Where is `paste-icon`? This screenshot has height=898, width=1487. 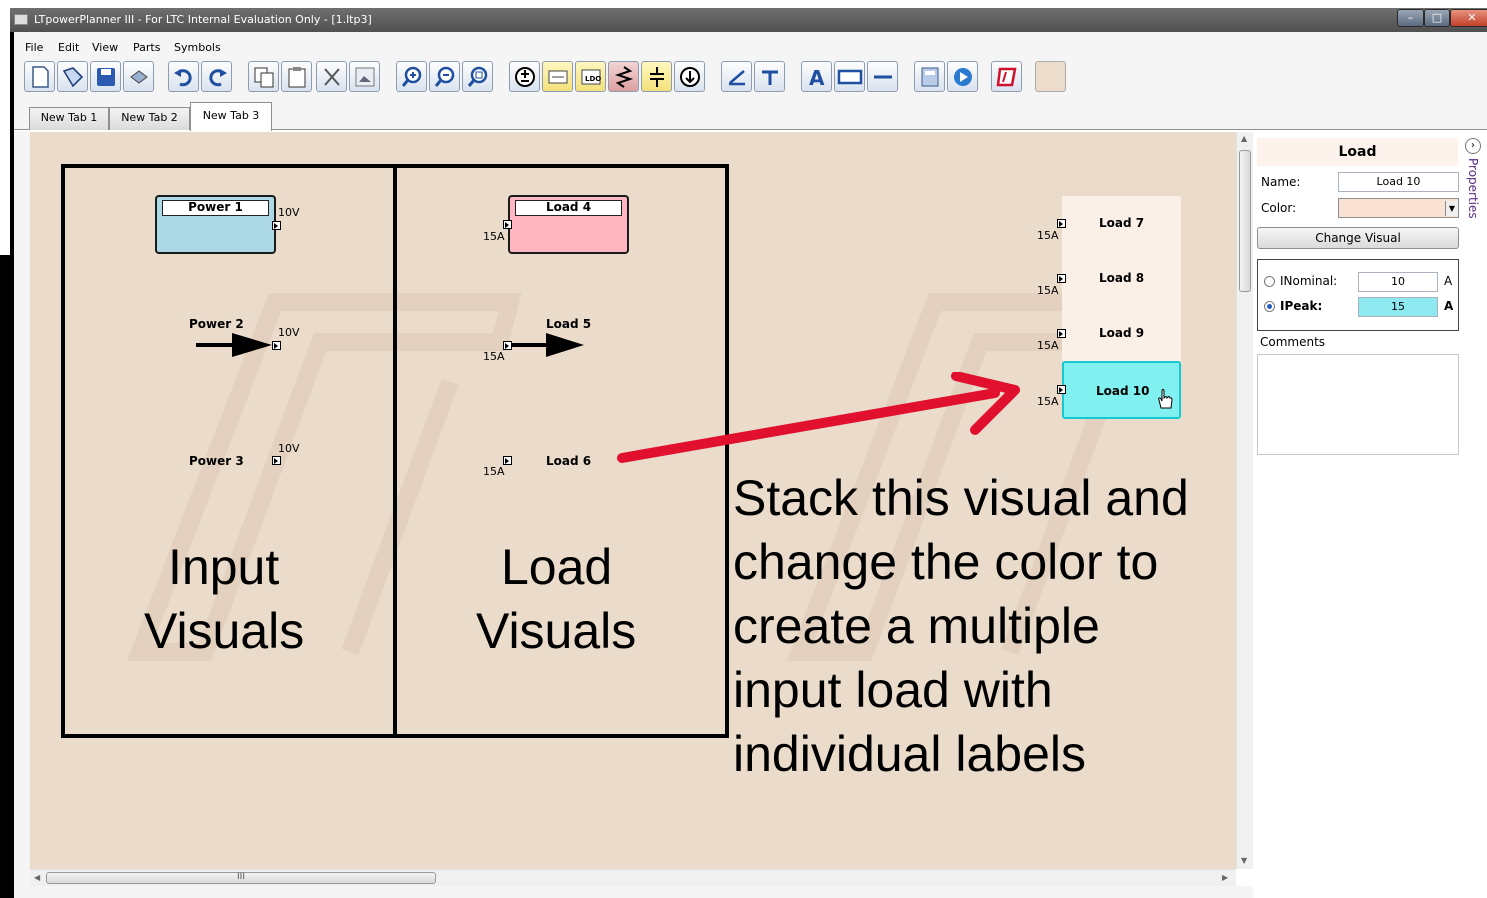 paste-icon is located at coordinates (296, 76).